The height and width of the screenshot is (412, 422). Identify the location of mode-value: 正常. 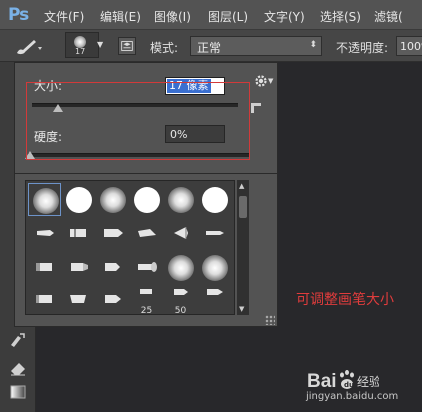
(209, 48).